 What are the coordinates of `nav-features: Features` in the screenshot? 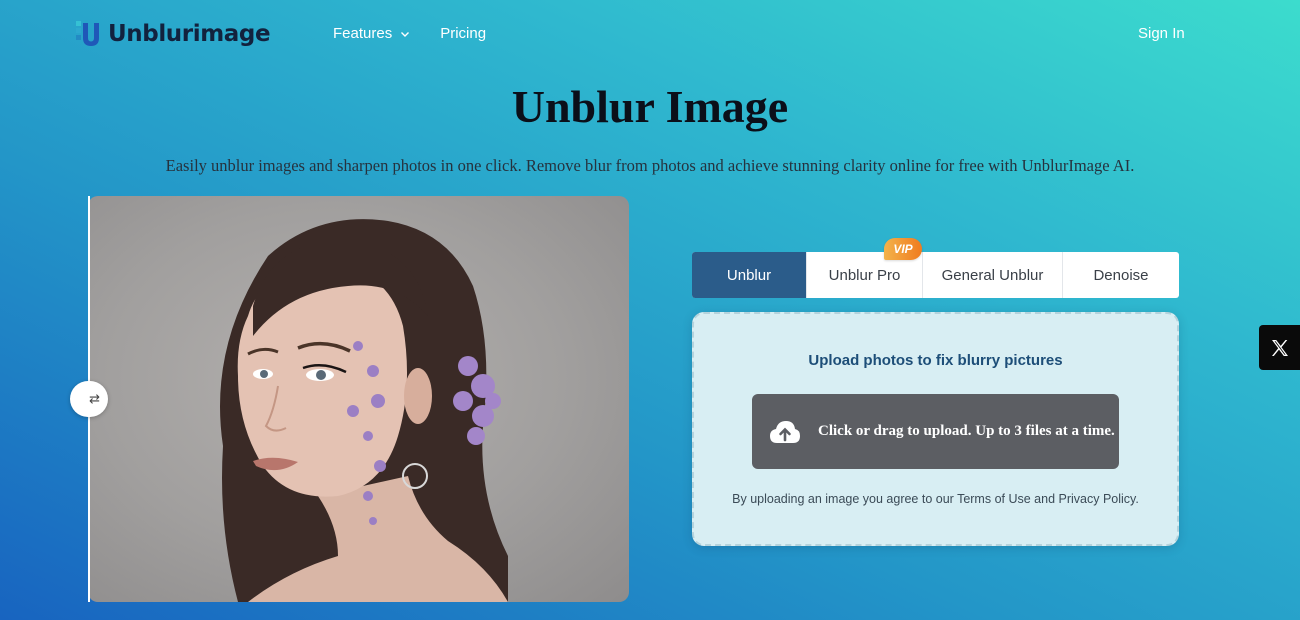 It's located at (371, 33).